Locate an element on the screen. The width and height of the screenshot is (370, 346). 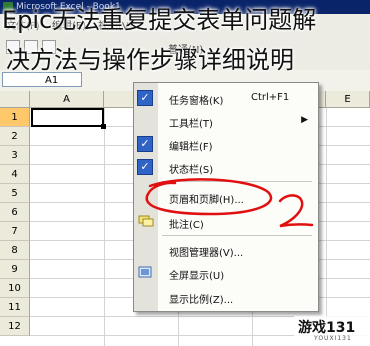
menu-item-label: 状态栏(S) is located at coordinates (191, 170).